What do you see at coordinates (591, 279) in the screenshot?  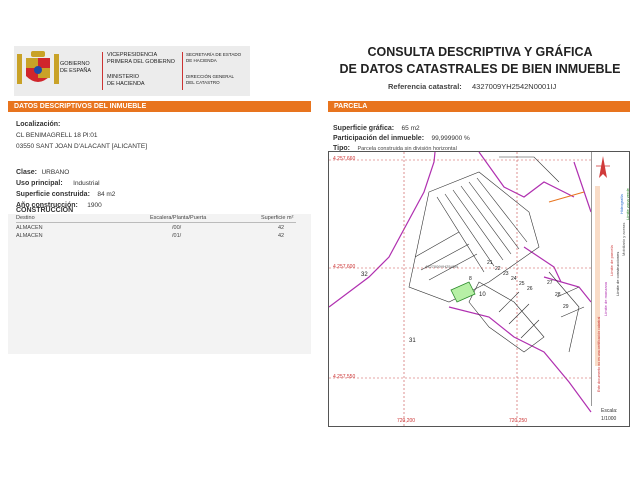 I see `legend-divider` at bounding box center [591, 279].